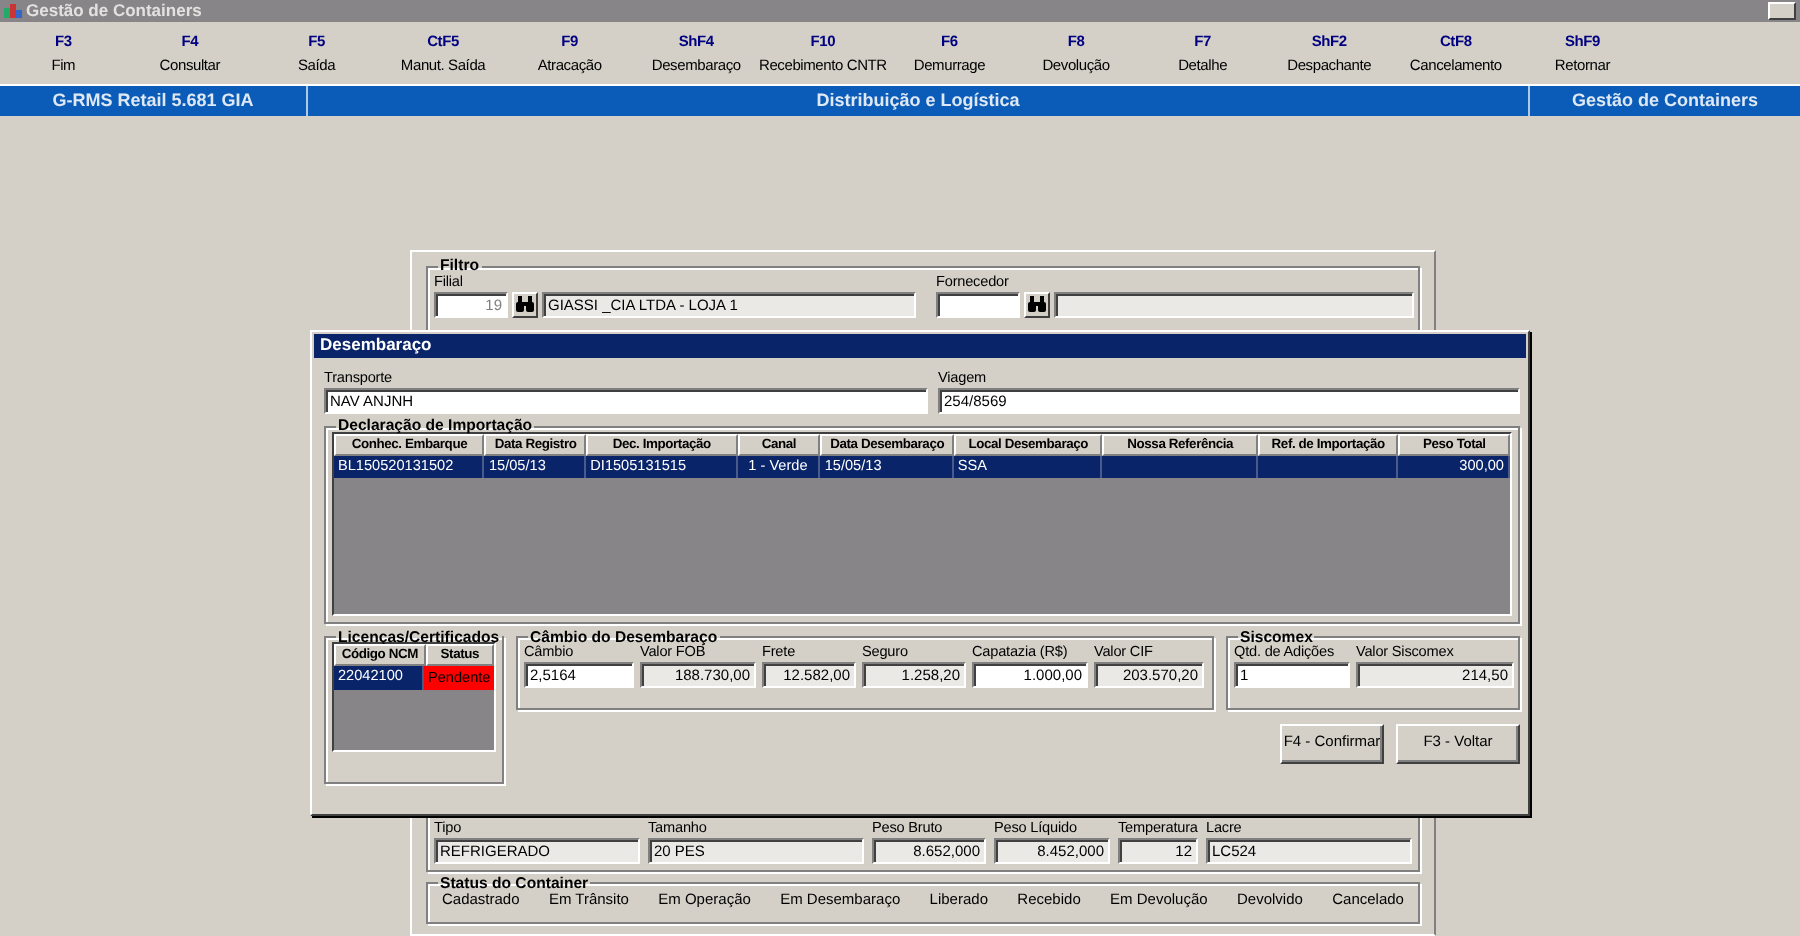 This screenshot has height=936, width=1800. Describe the element at coordinates (1234, 304) in the screenshot. I see `name-field` at that location.